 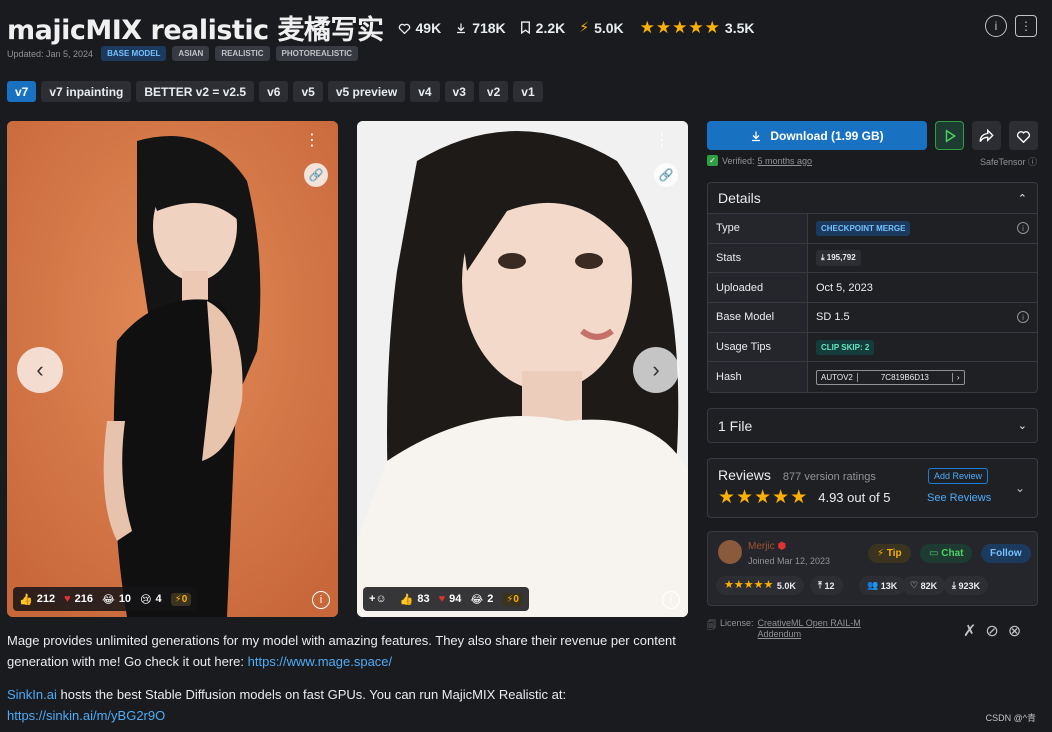 I want to click on see-reviews-link: See Reviews, so click(x=959, y=498).